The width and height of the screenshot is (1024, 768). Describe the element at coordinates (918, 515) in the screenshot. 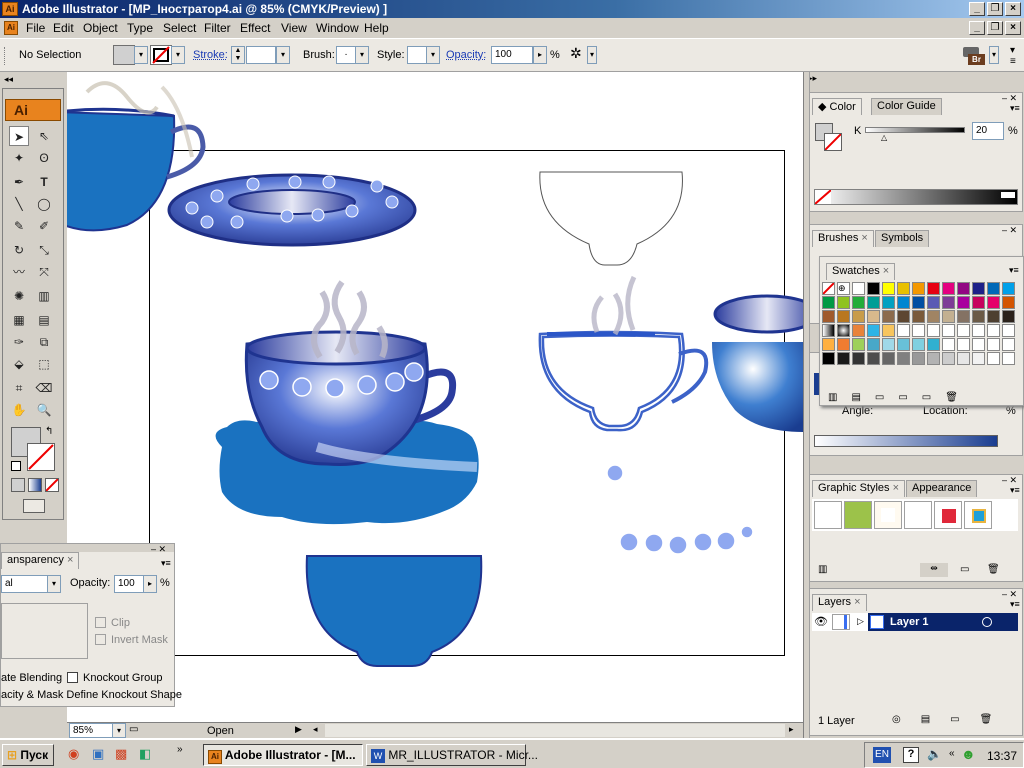

I see `style-white` at that location.